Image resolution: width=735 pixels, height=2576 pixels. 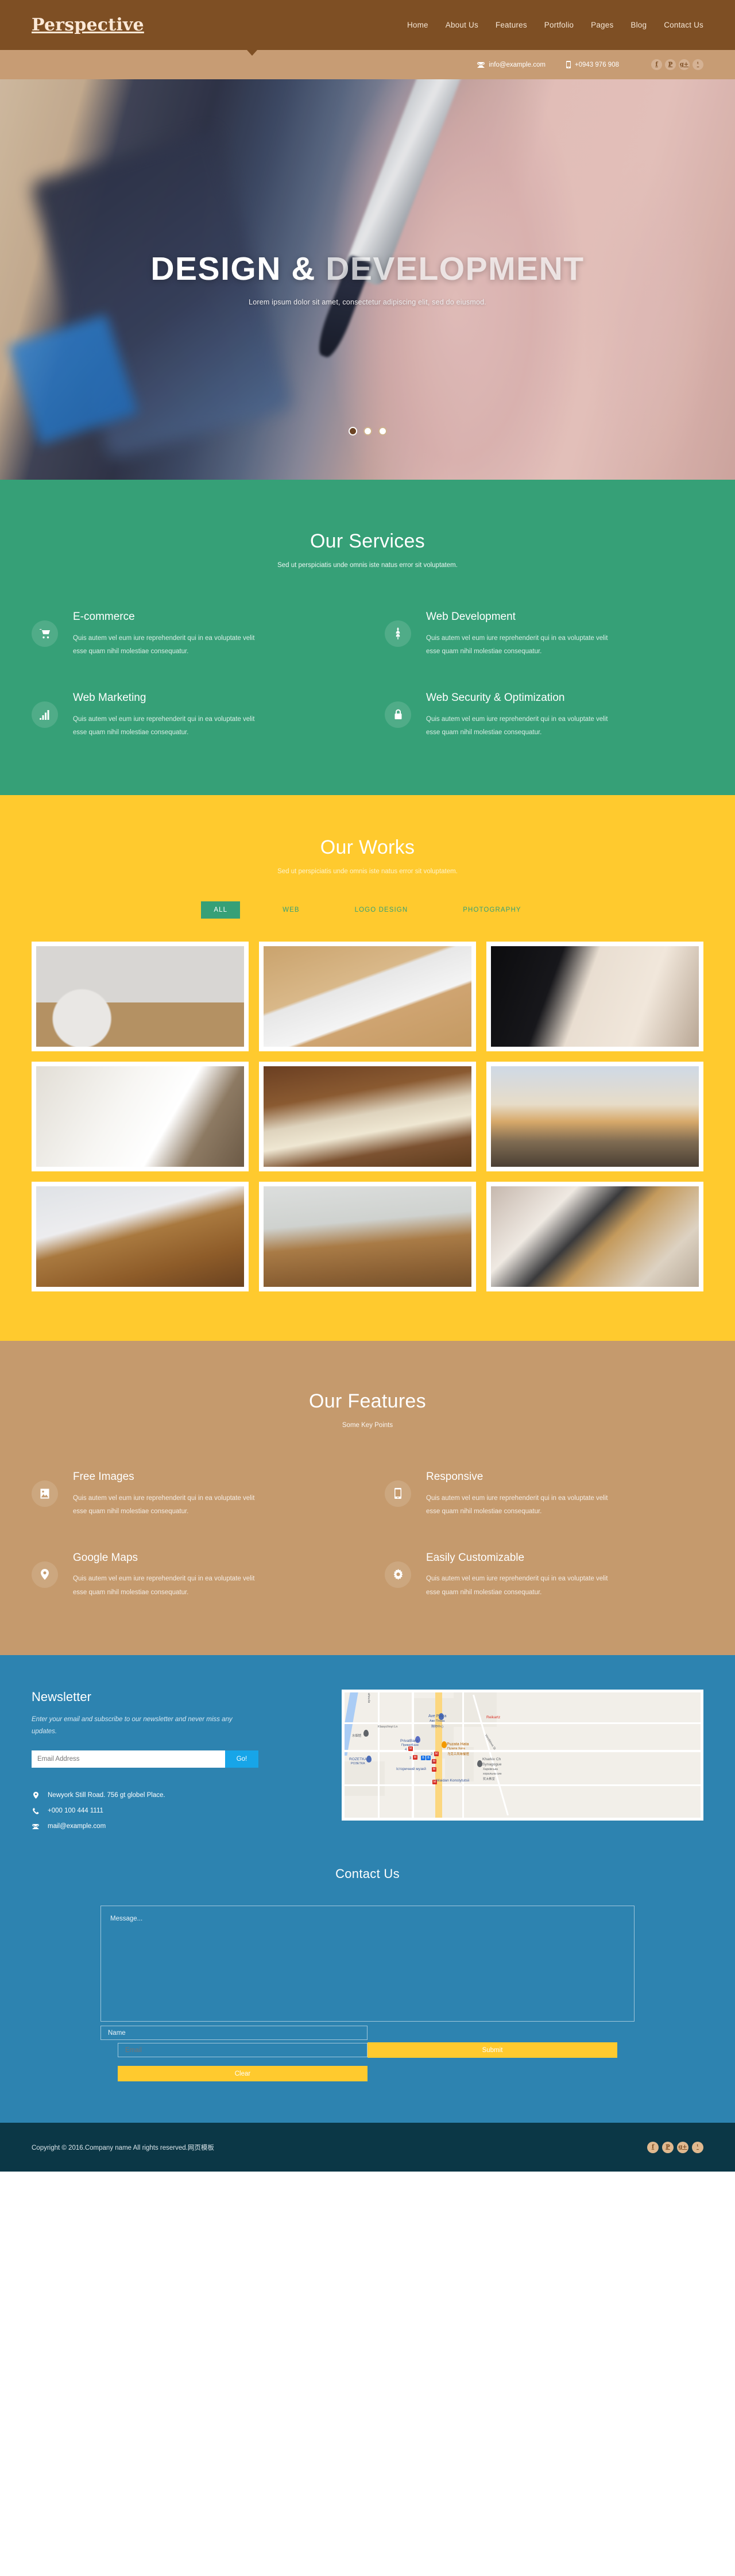 I want to click on map-label: PrivatBank, so click(x=409, y=1740).